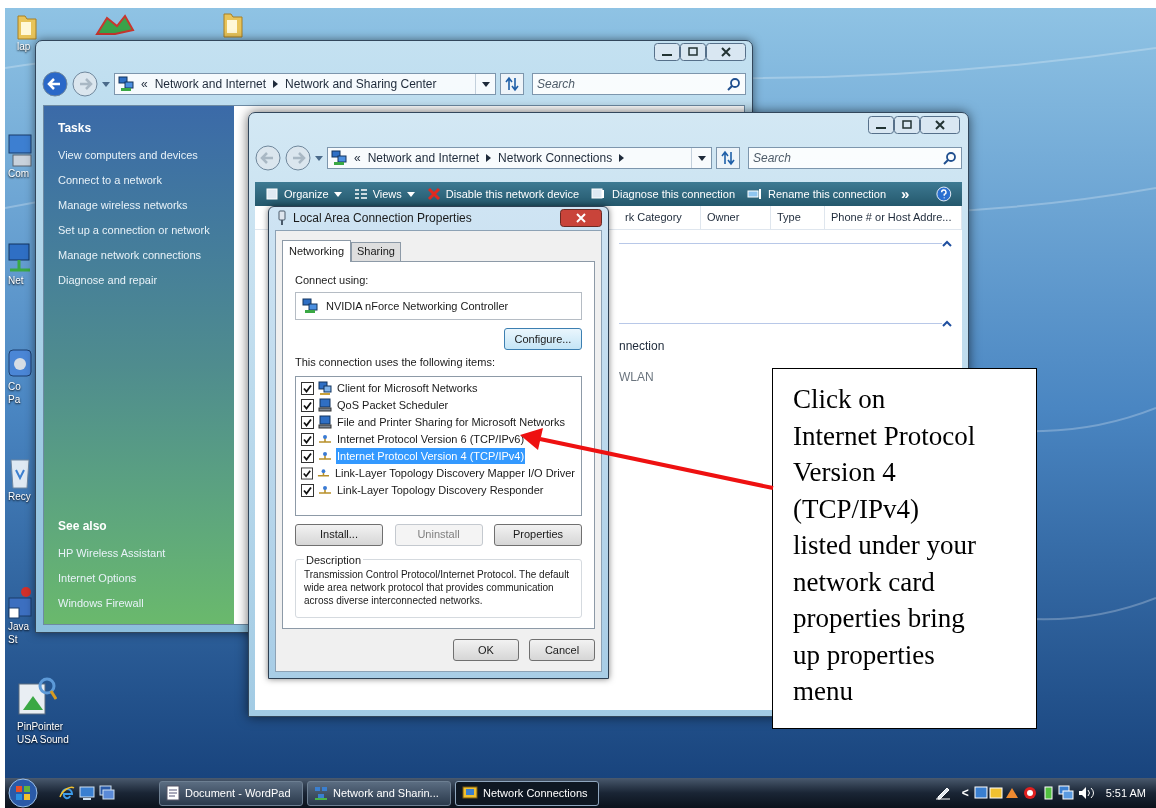 The image size is (1156, 808). What do you see at coordinates (19, 626) in the screenshot?
I see `icon-label: Java` at bounding box center [19, 626].